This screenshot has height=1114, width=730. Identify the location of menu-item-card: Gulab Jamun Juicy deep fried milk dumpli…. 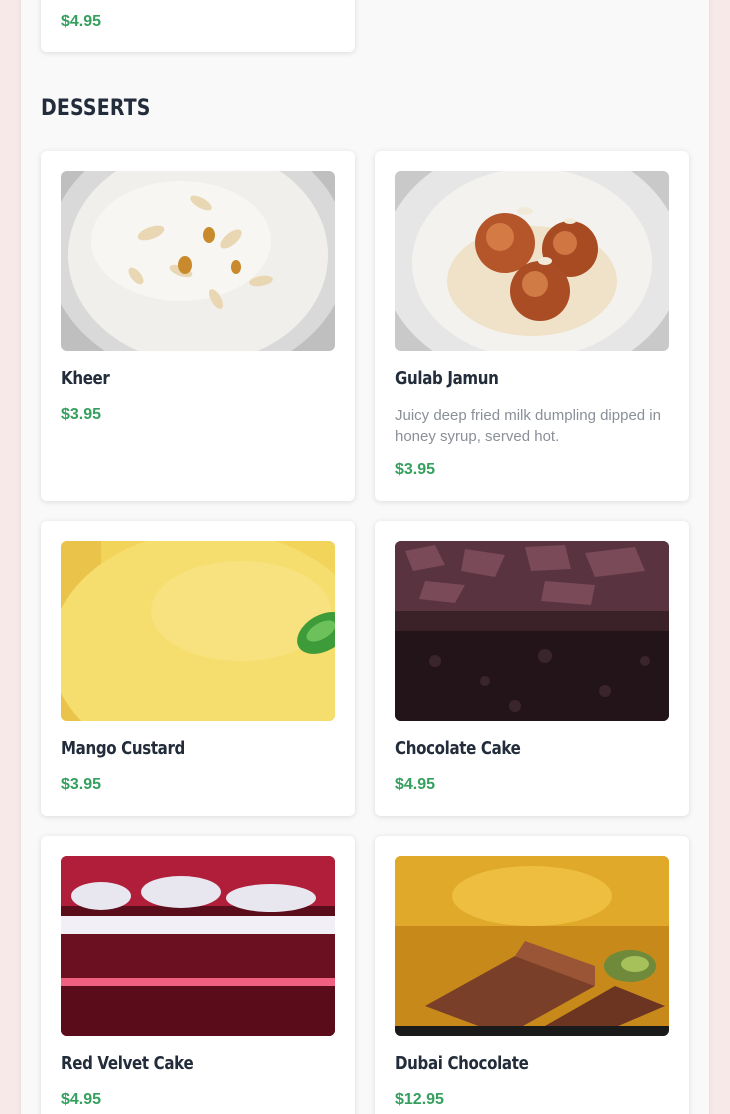
(532, 326).